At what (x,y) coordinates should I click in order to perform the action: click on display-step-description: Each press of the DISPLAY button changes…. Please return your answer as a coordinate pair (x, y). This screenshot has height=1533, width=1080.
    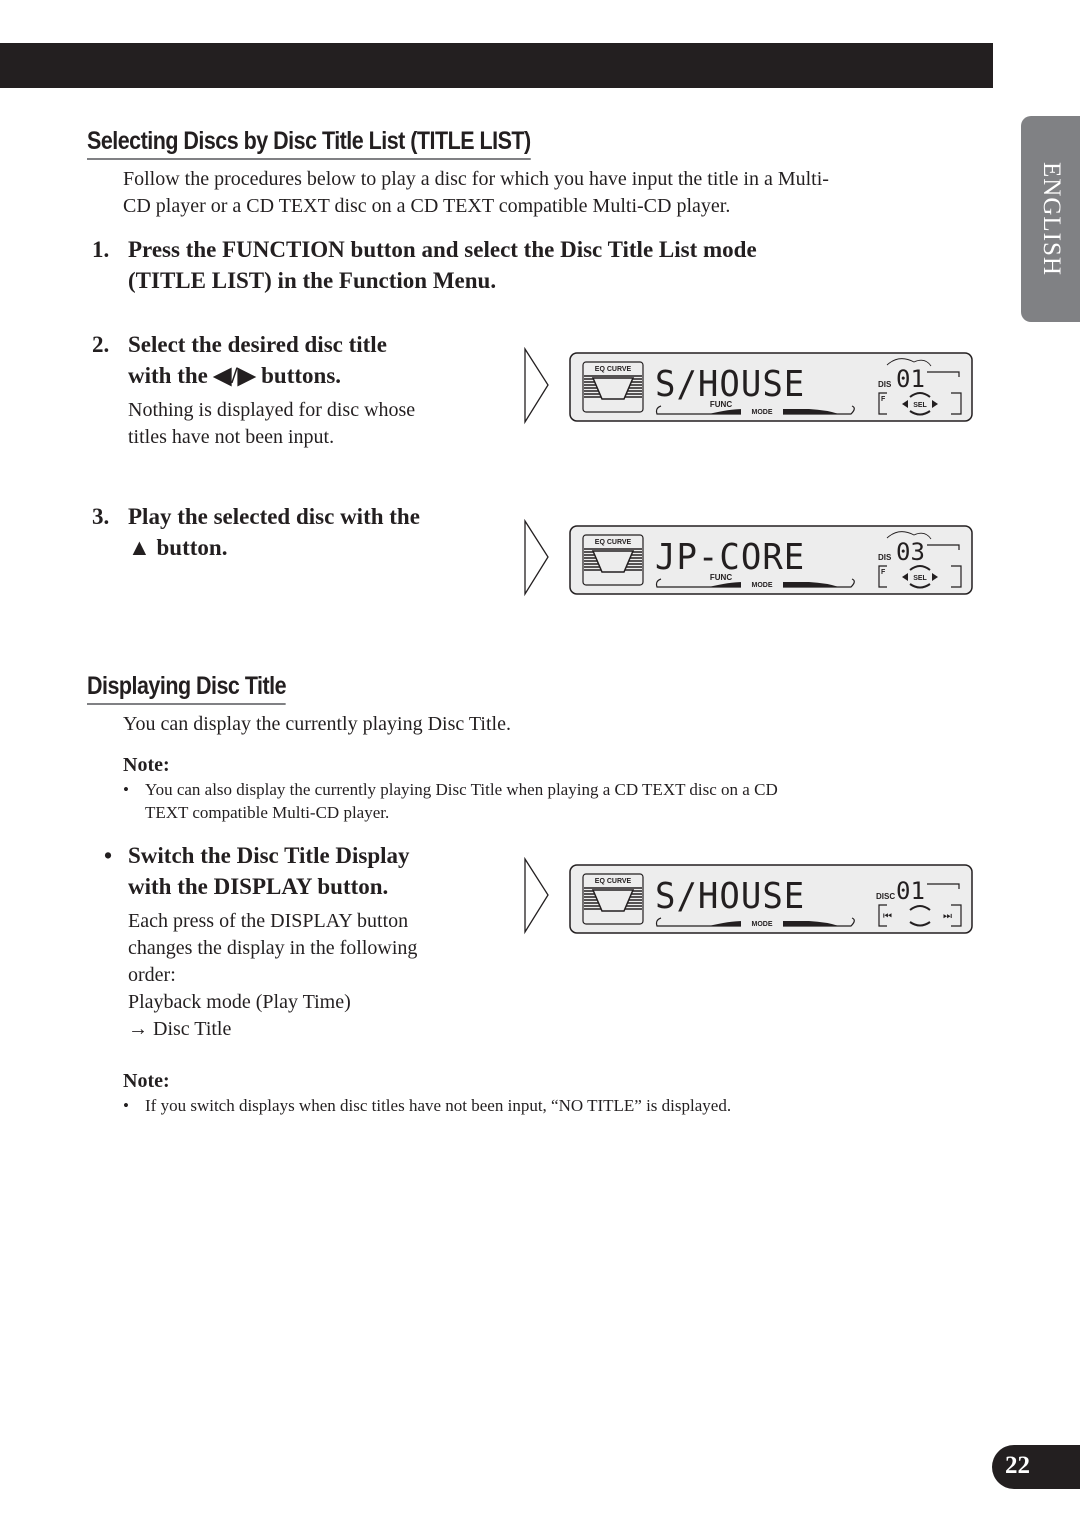
    Looking at the image, I should click on (272, 975).